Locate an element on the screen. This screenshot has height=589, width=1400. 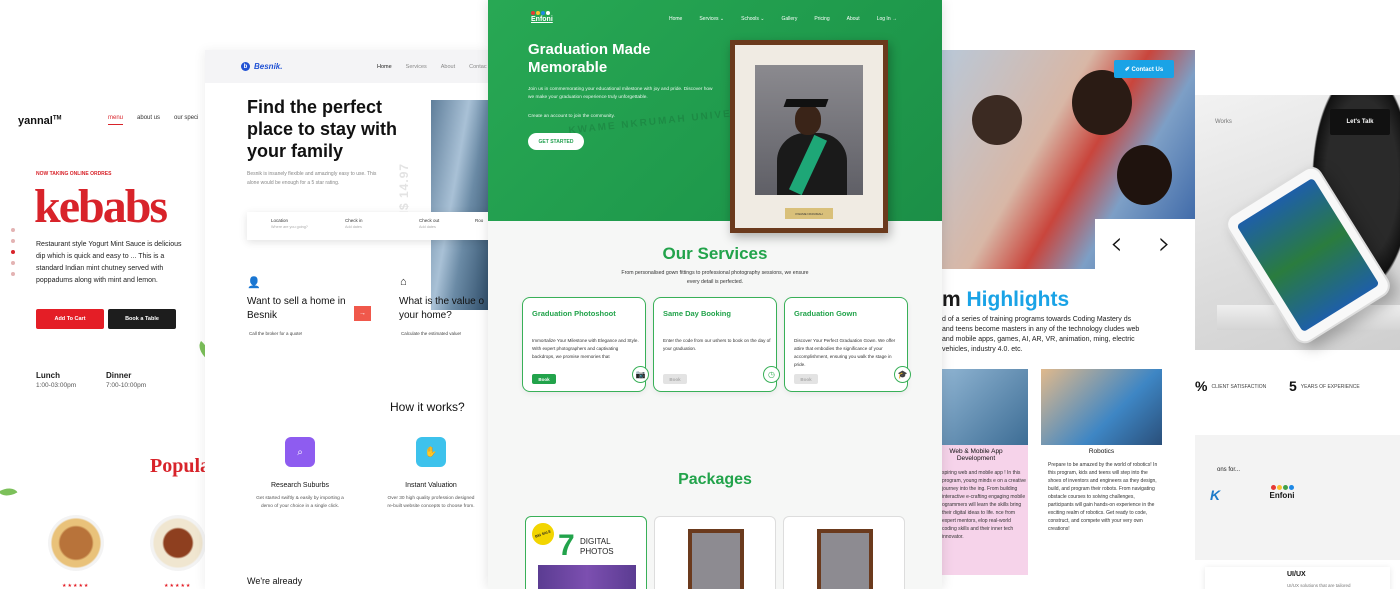
besnik-logo: b Besnik. is located at coordinates (261, 66).